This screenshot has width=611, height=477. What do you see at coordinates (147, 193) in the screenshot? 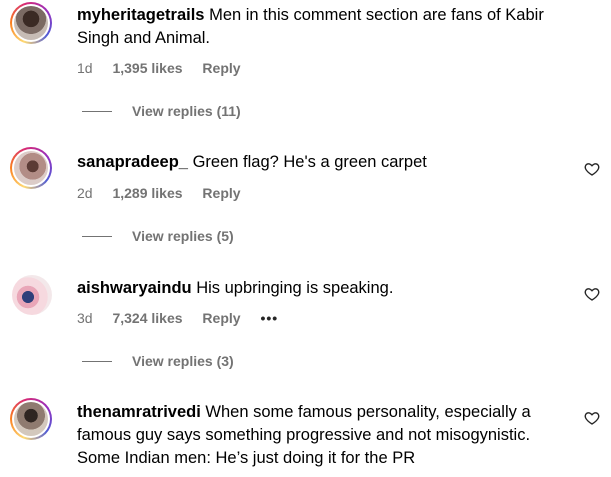
I see `likes-count: 1,289 likes` at bounding box center [147, 193].